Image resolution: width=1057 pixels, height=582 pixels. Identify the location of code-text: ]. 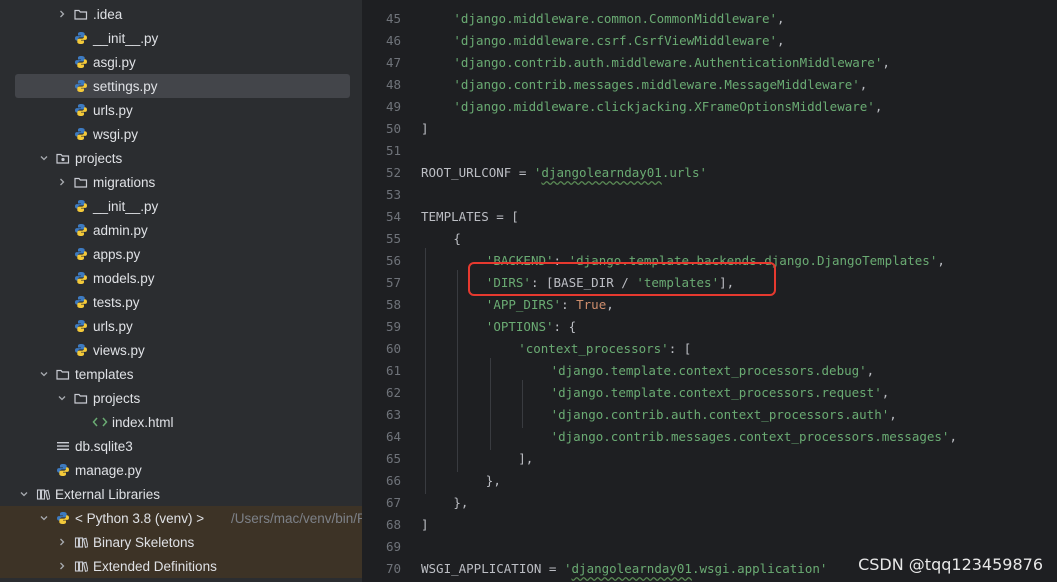
(425, 525).